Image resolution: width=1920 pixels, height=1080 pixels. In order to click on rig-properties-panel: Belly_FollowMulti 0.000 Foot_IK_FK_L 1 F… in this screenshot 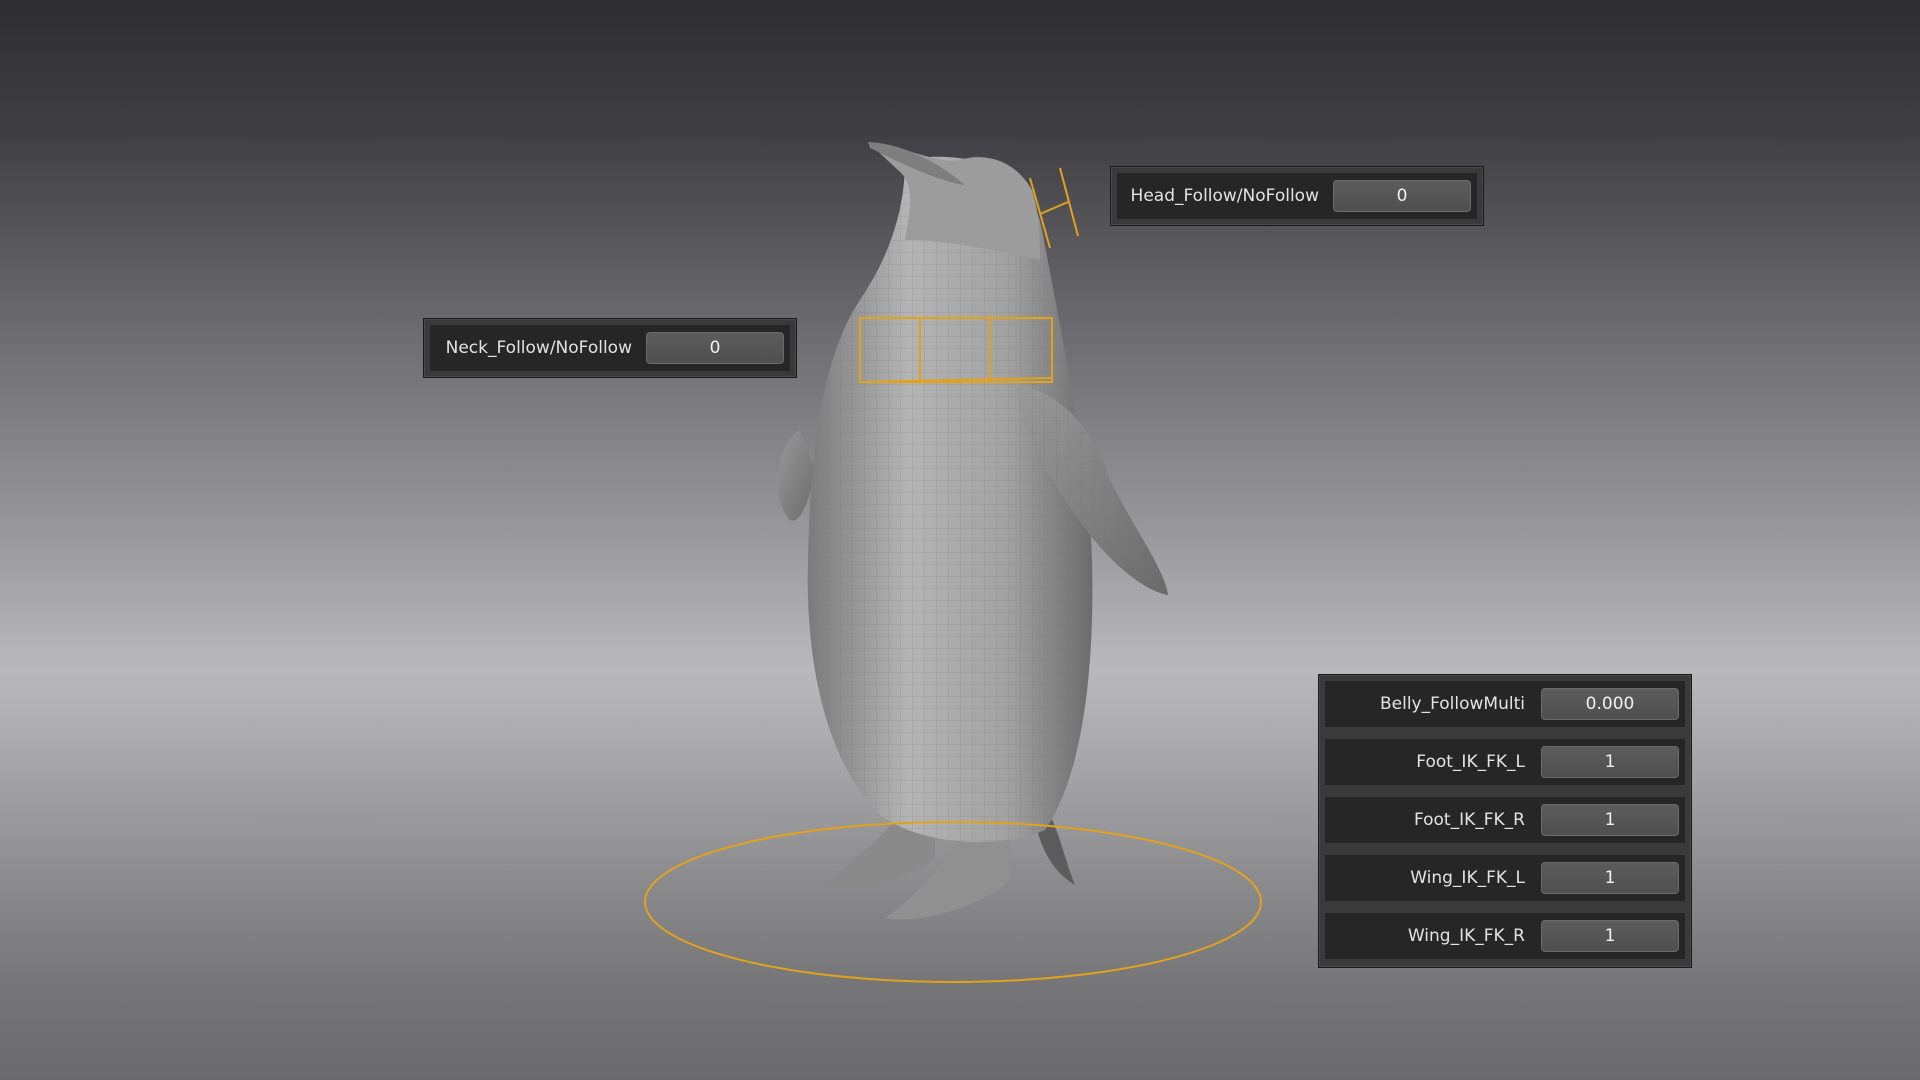, I will do `click(1505, 821)`.